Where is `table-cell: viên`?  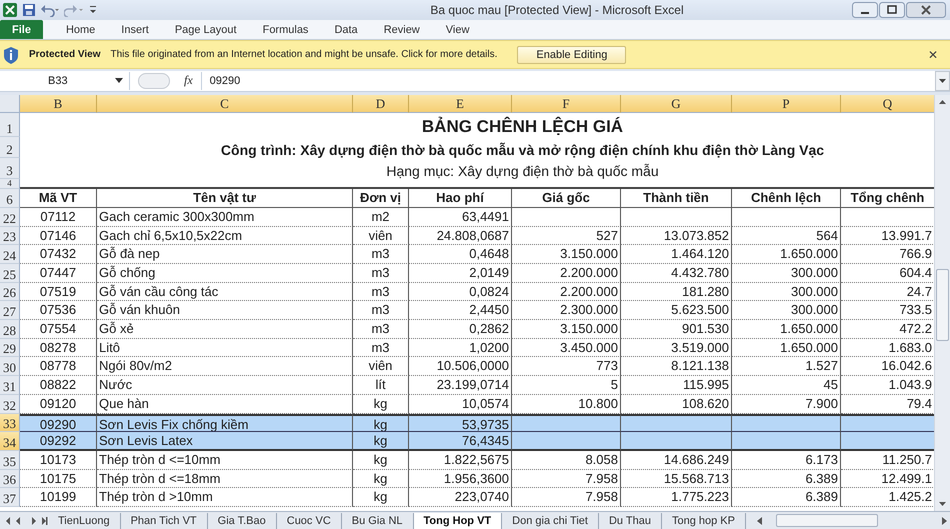
table-cell: viên is located at coordinates (381, 236).